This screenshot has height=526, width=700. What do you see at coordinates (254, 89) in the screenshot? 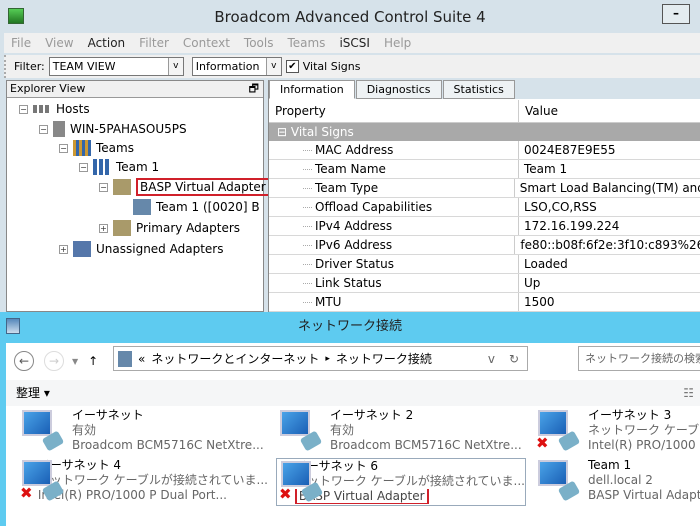
I see `restore-icon: 🗗` at bounding box center [254, 89].